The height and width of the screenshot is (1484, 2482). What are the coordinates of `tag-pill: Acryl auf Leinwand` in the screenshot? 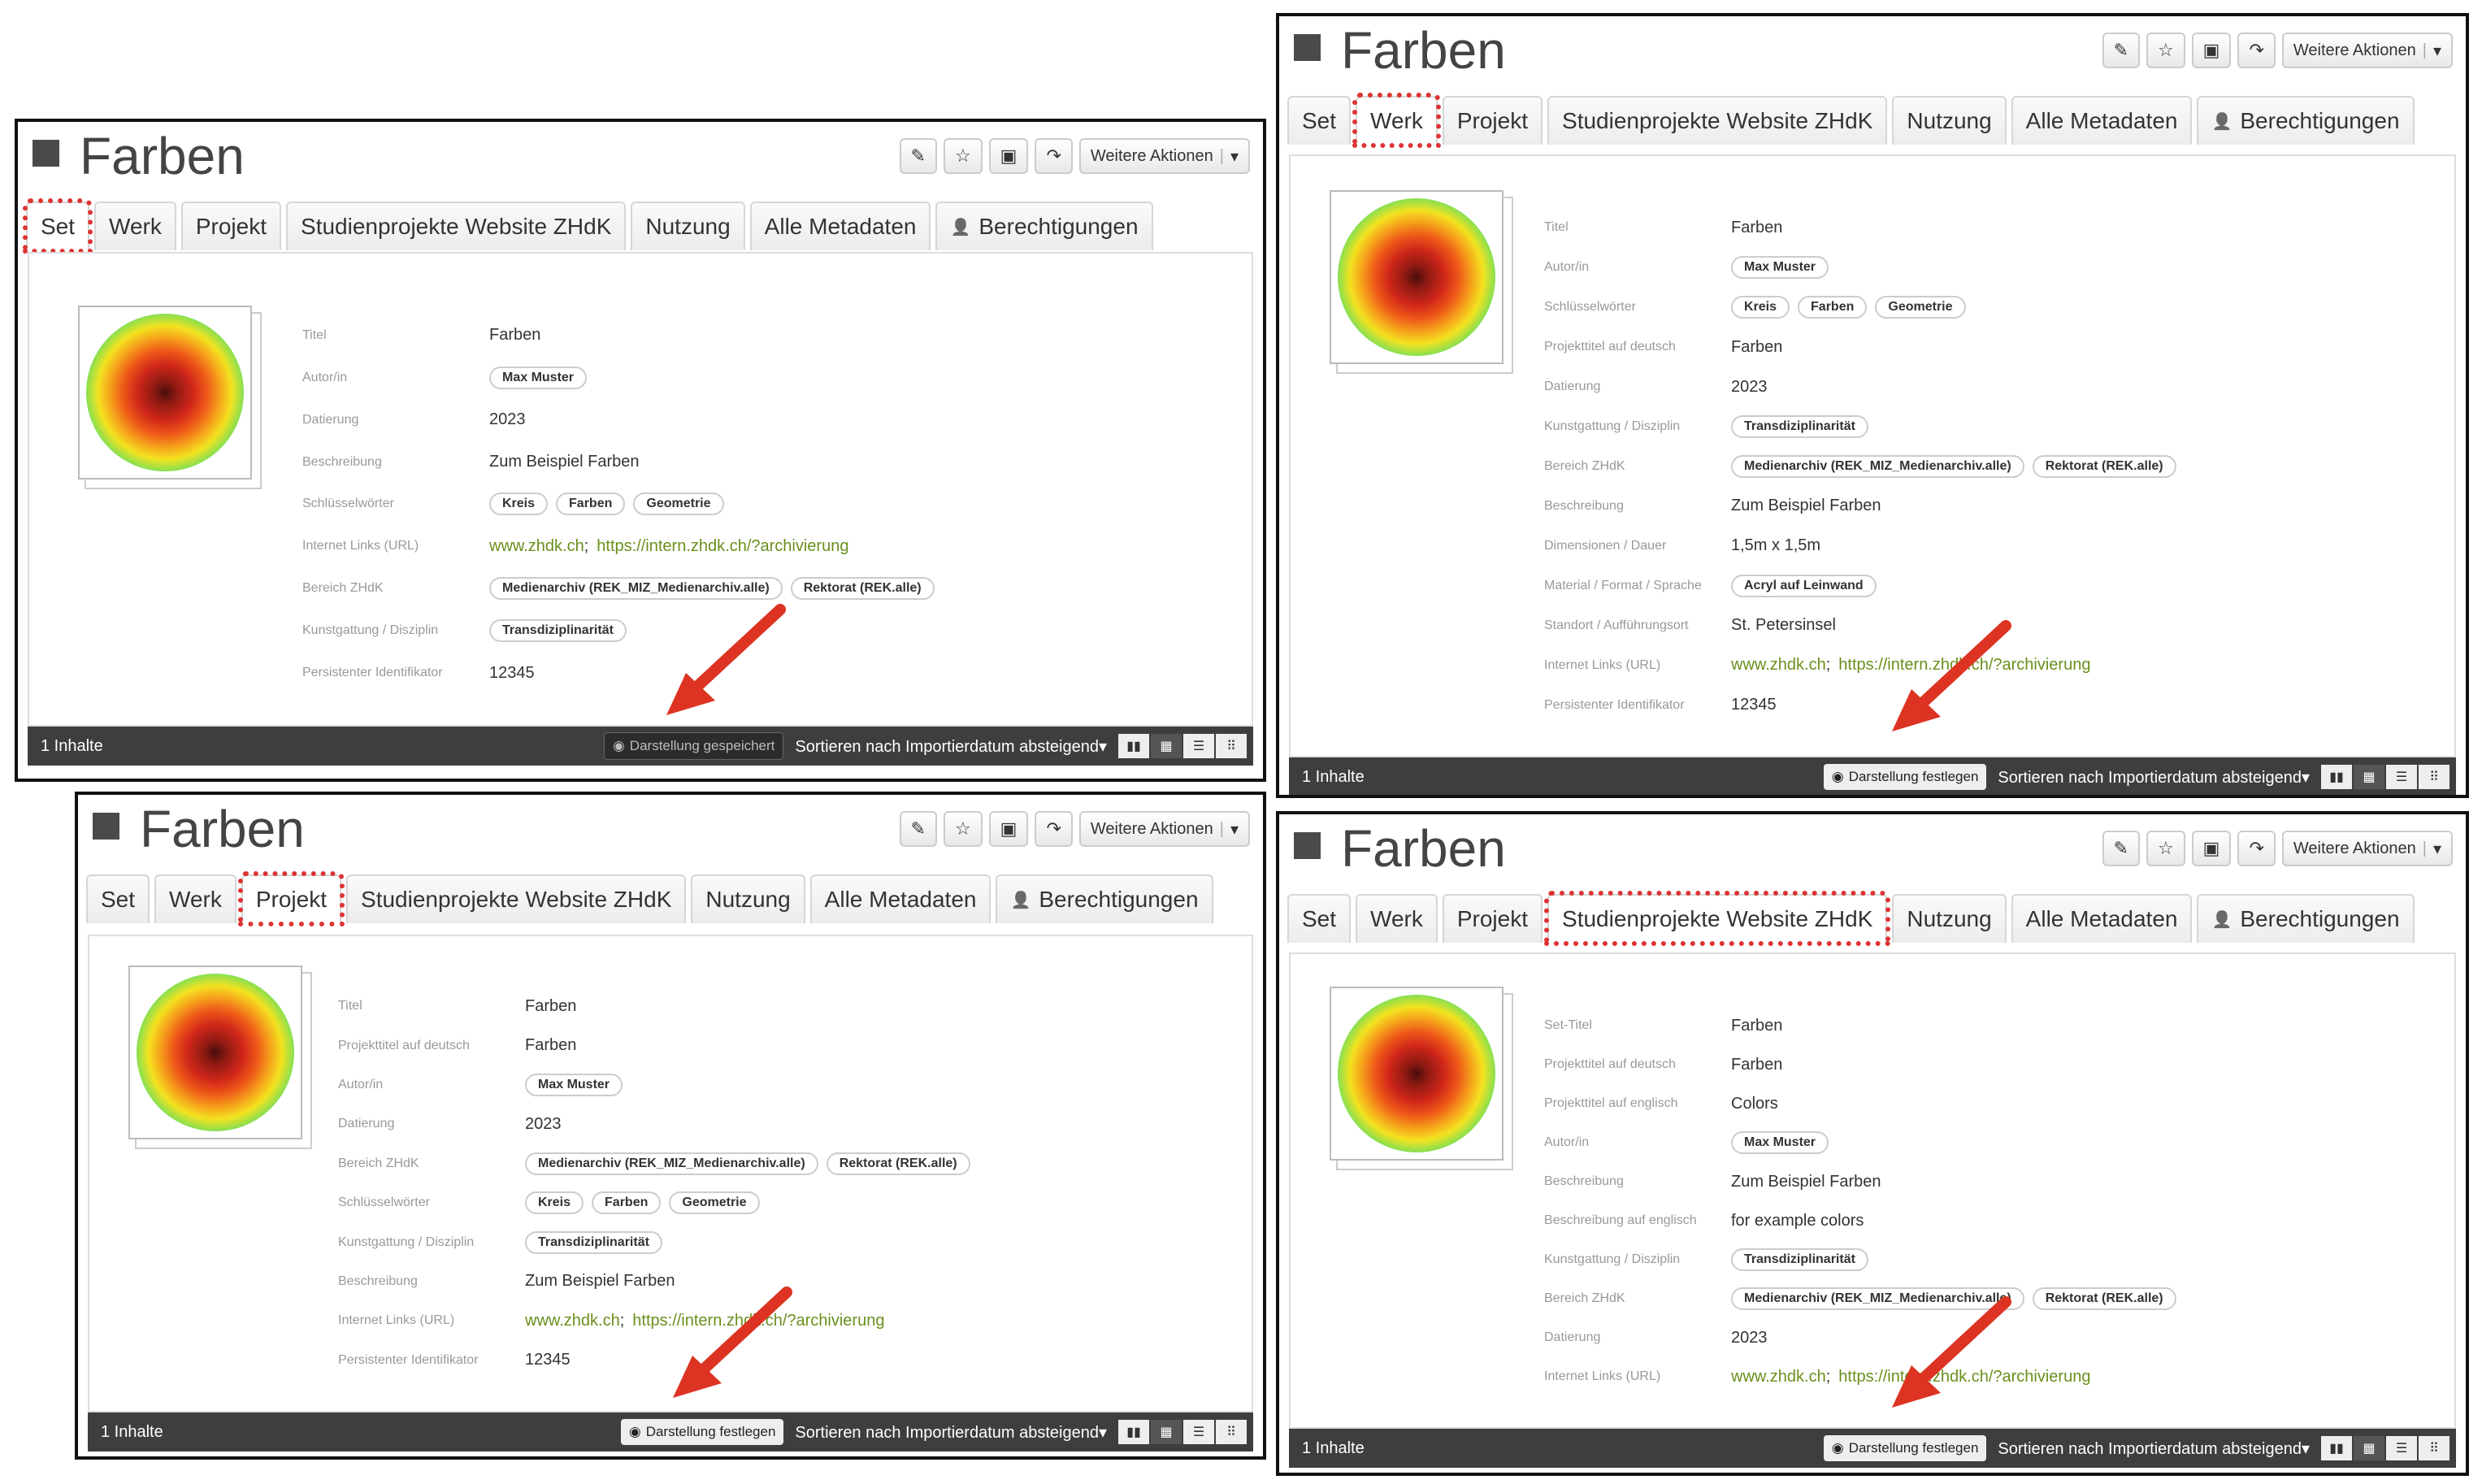 It's located at (1804, 585).